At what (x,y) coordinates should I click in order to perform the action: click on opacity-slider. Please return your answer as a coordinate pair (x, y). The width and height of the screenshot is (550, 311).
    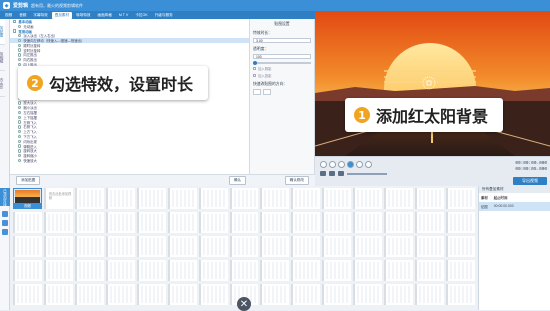
    Looking at the image, I should click on (282, 63).